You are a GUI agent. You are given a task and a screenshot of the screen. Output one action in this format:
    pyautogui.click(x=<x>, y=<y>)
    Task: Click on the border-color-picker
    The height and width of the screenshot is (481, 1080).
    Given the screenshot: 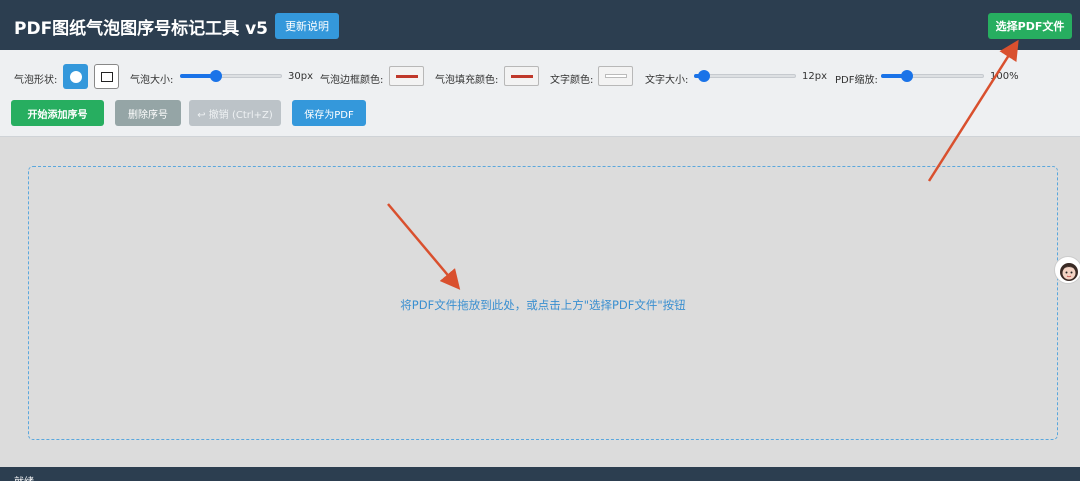 What is the action you would take?
    pyautogui.click(x=406, y=76)
    